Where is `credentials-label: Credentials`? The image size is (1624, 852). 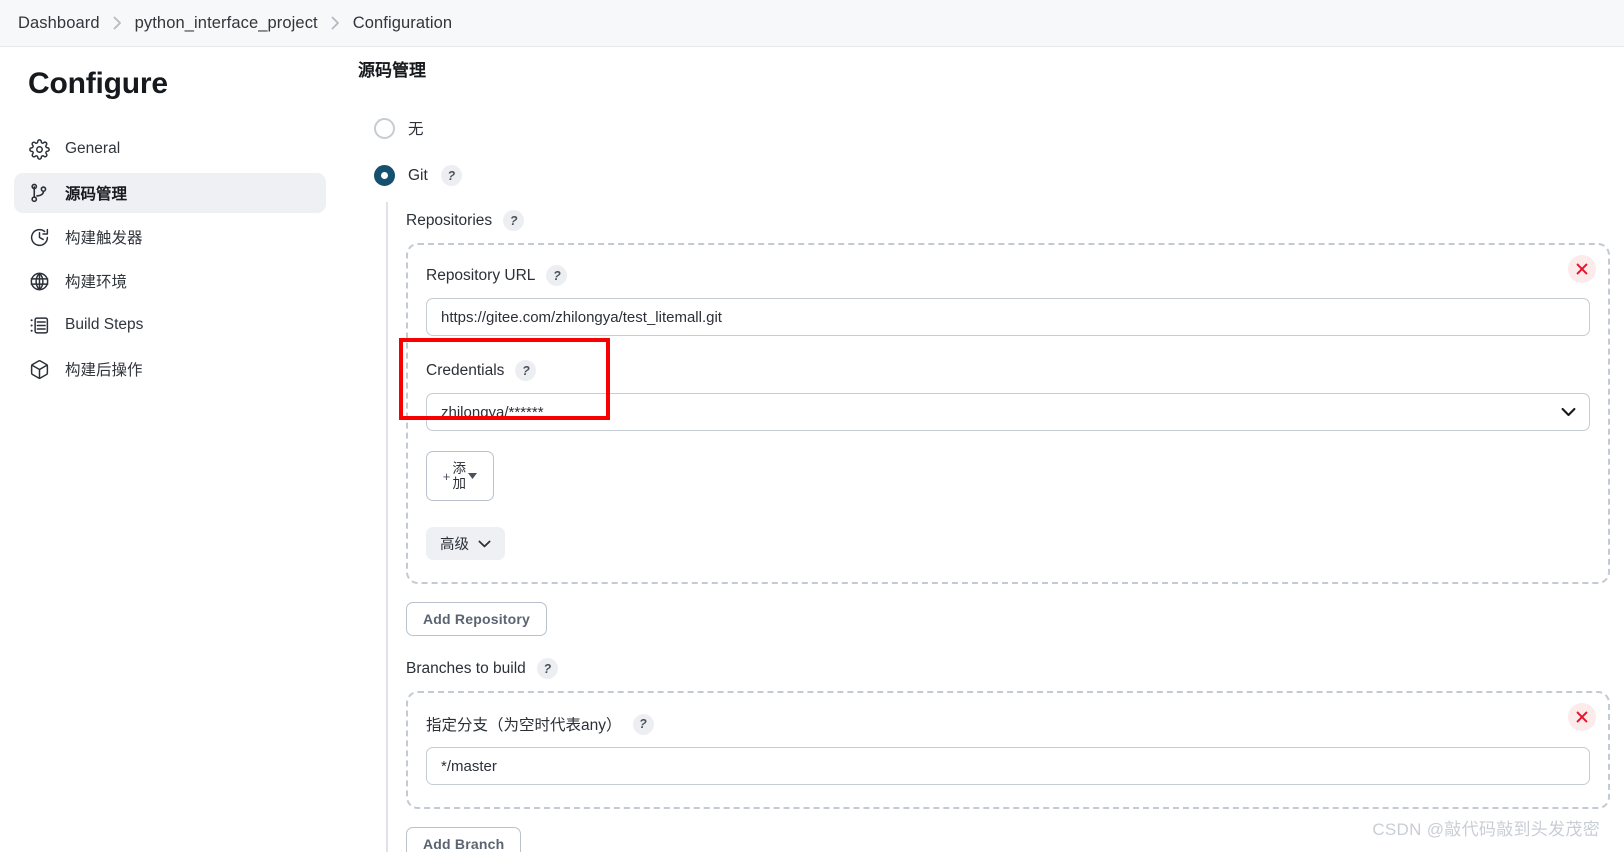
credentials-label: Credentials is located at coordinates (465, 370).